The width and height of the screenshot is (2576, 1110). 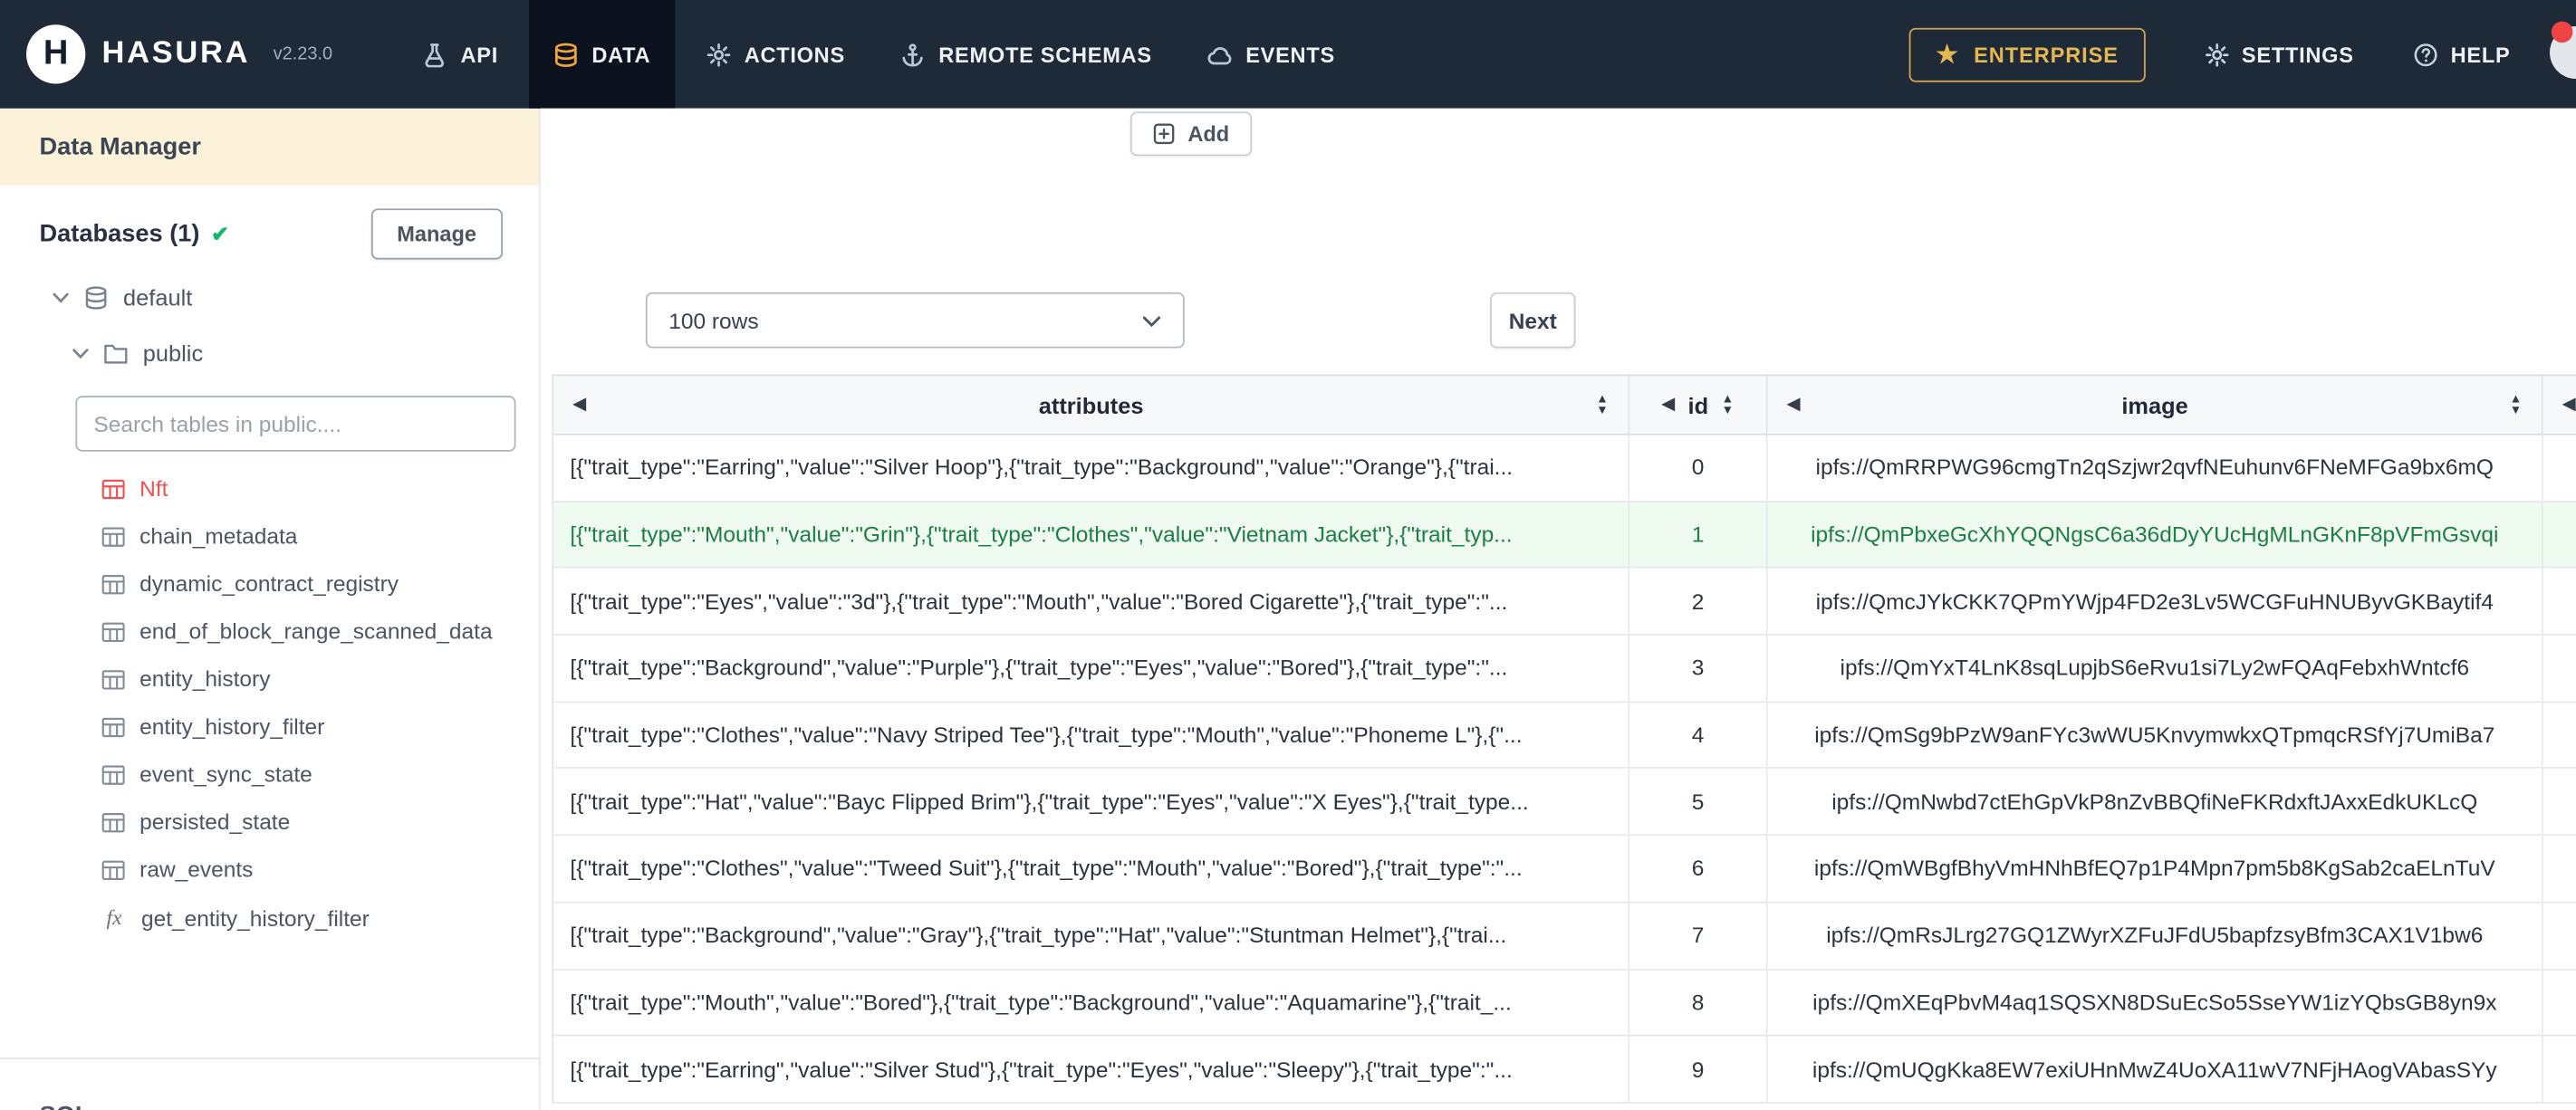 What do you see at coordinates (113, 679) in the screenshot?
I see `table-grid-icon` at bounding box center [113, 679].